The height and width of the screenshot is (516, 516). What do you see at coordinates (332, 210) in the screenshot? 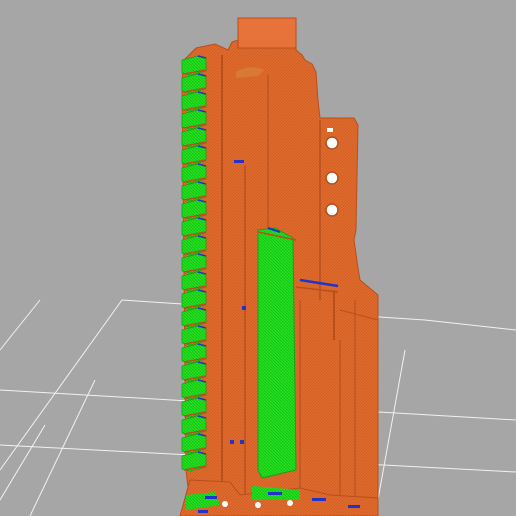
I see `hole-bottom` at bounding box center [332, 210].